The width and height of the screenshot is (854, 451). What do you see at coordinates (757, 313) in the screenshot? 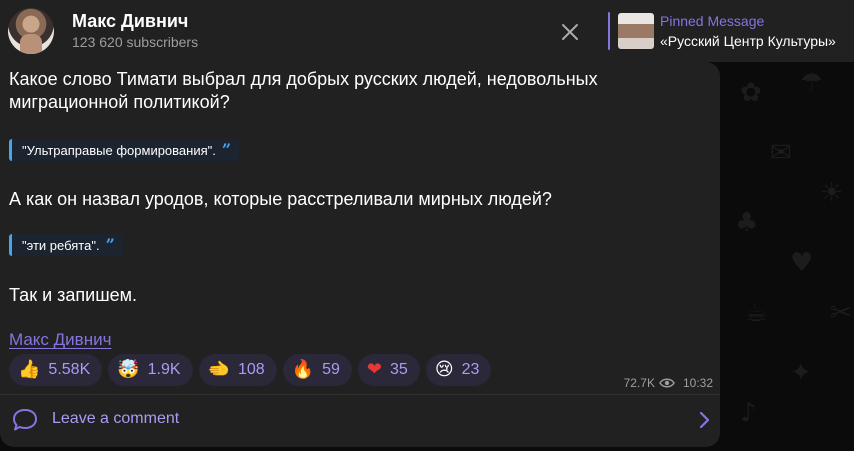
I see `doodle-icon: ☕` at bounding box center [757, 313].